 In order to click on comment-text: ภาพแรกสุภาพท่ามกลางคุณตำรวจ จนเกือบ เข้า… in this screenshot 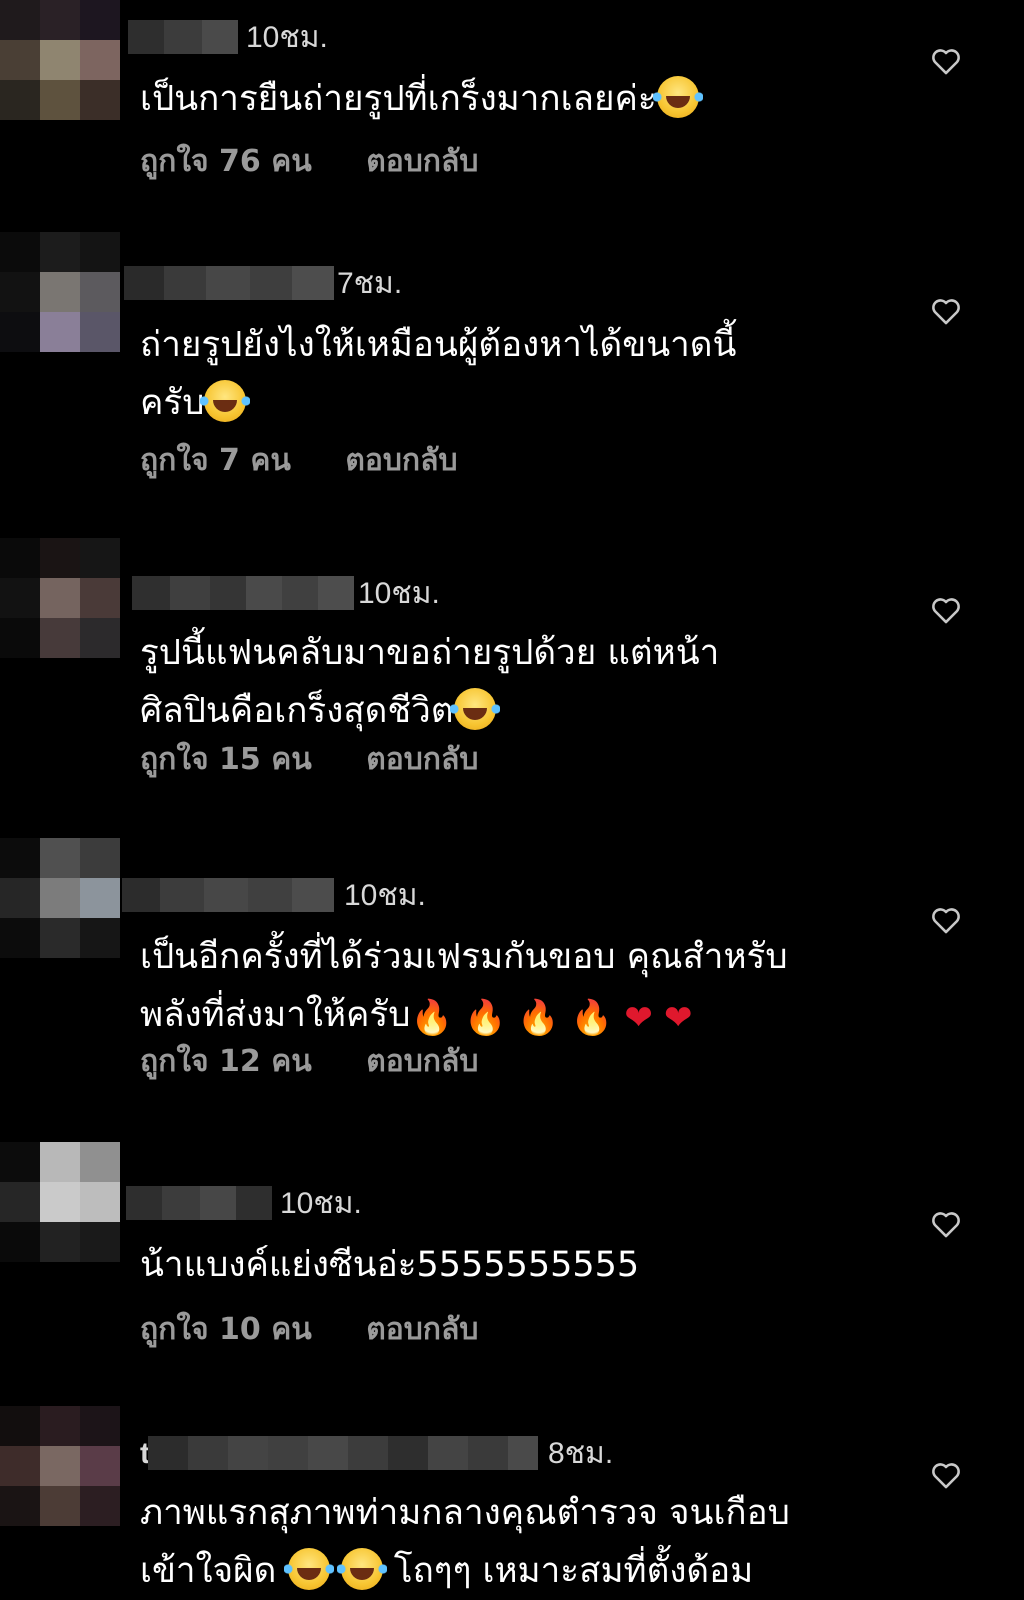, I will do `click(465, 1542)`.